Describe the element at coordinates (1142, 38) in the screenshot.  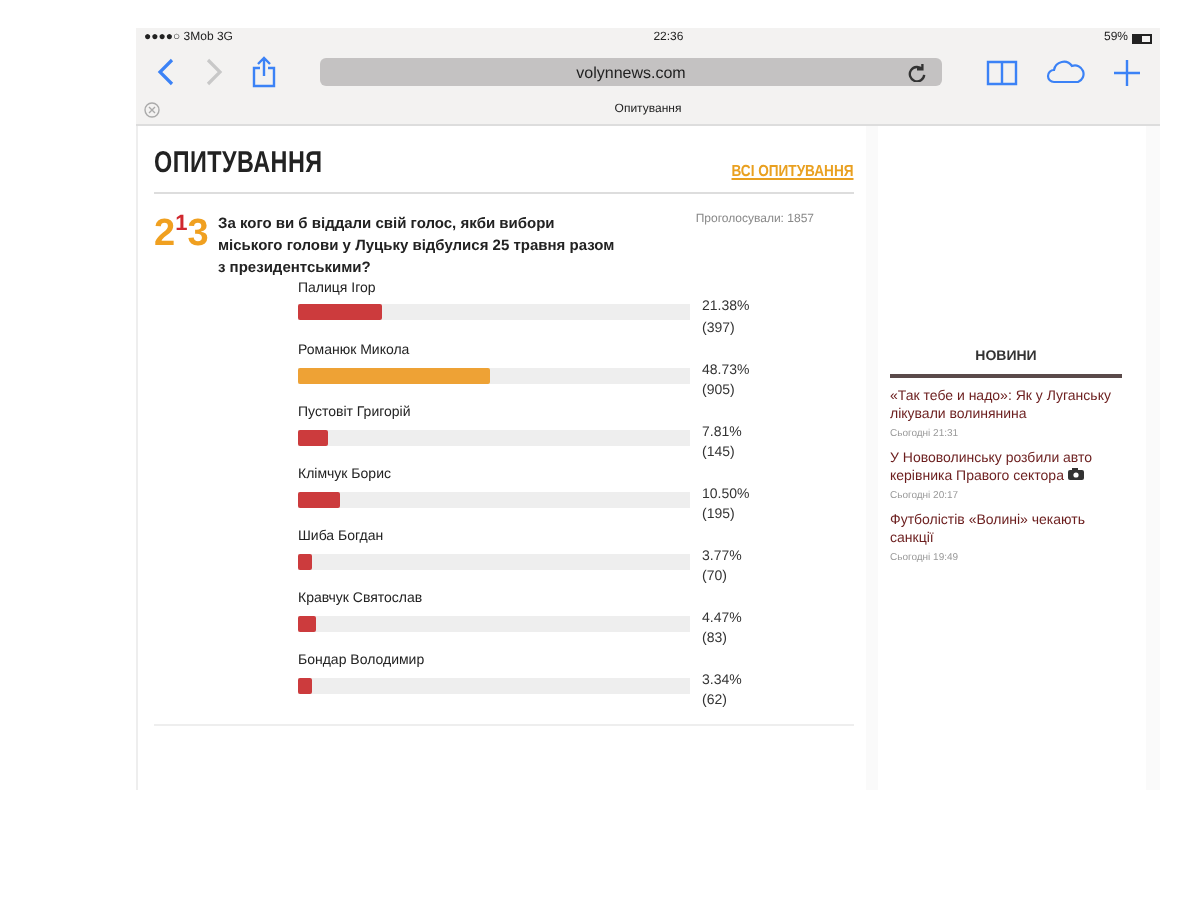
I see `battery-icon` at that location.